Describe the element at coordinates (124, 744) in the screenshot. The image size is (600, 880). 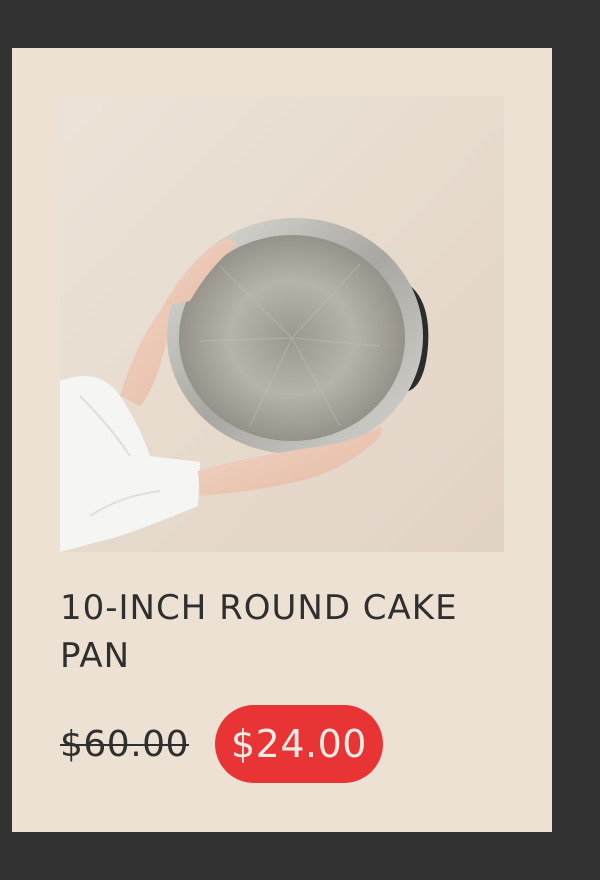
I see `original-price: $60.00` at that location.